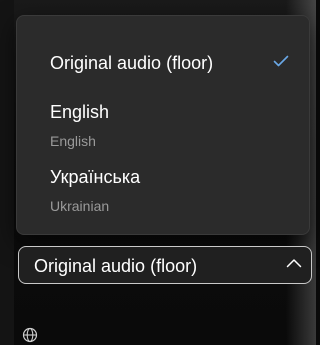 This screenshot has height=345, width=320. Describe the element at coordinates (95, 177) in the screenshot. I see `menu-item-label: Українська` at that location.